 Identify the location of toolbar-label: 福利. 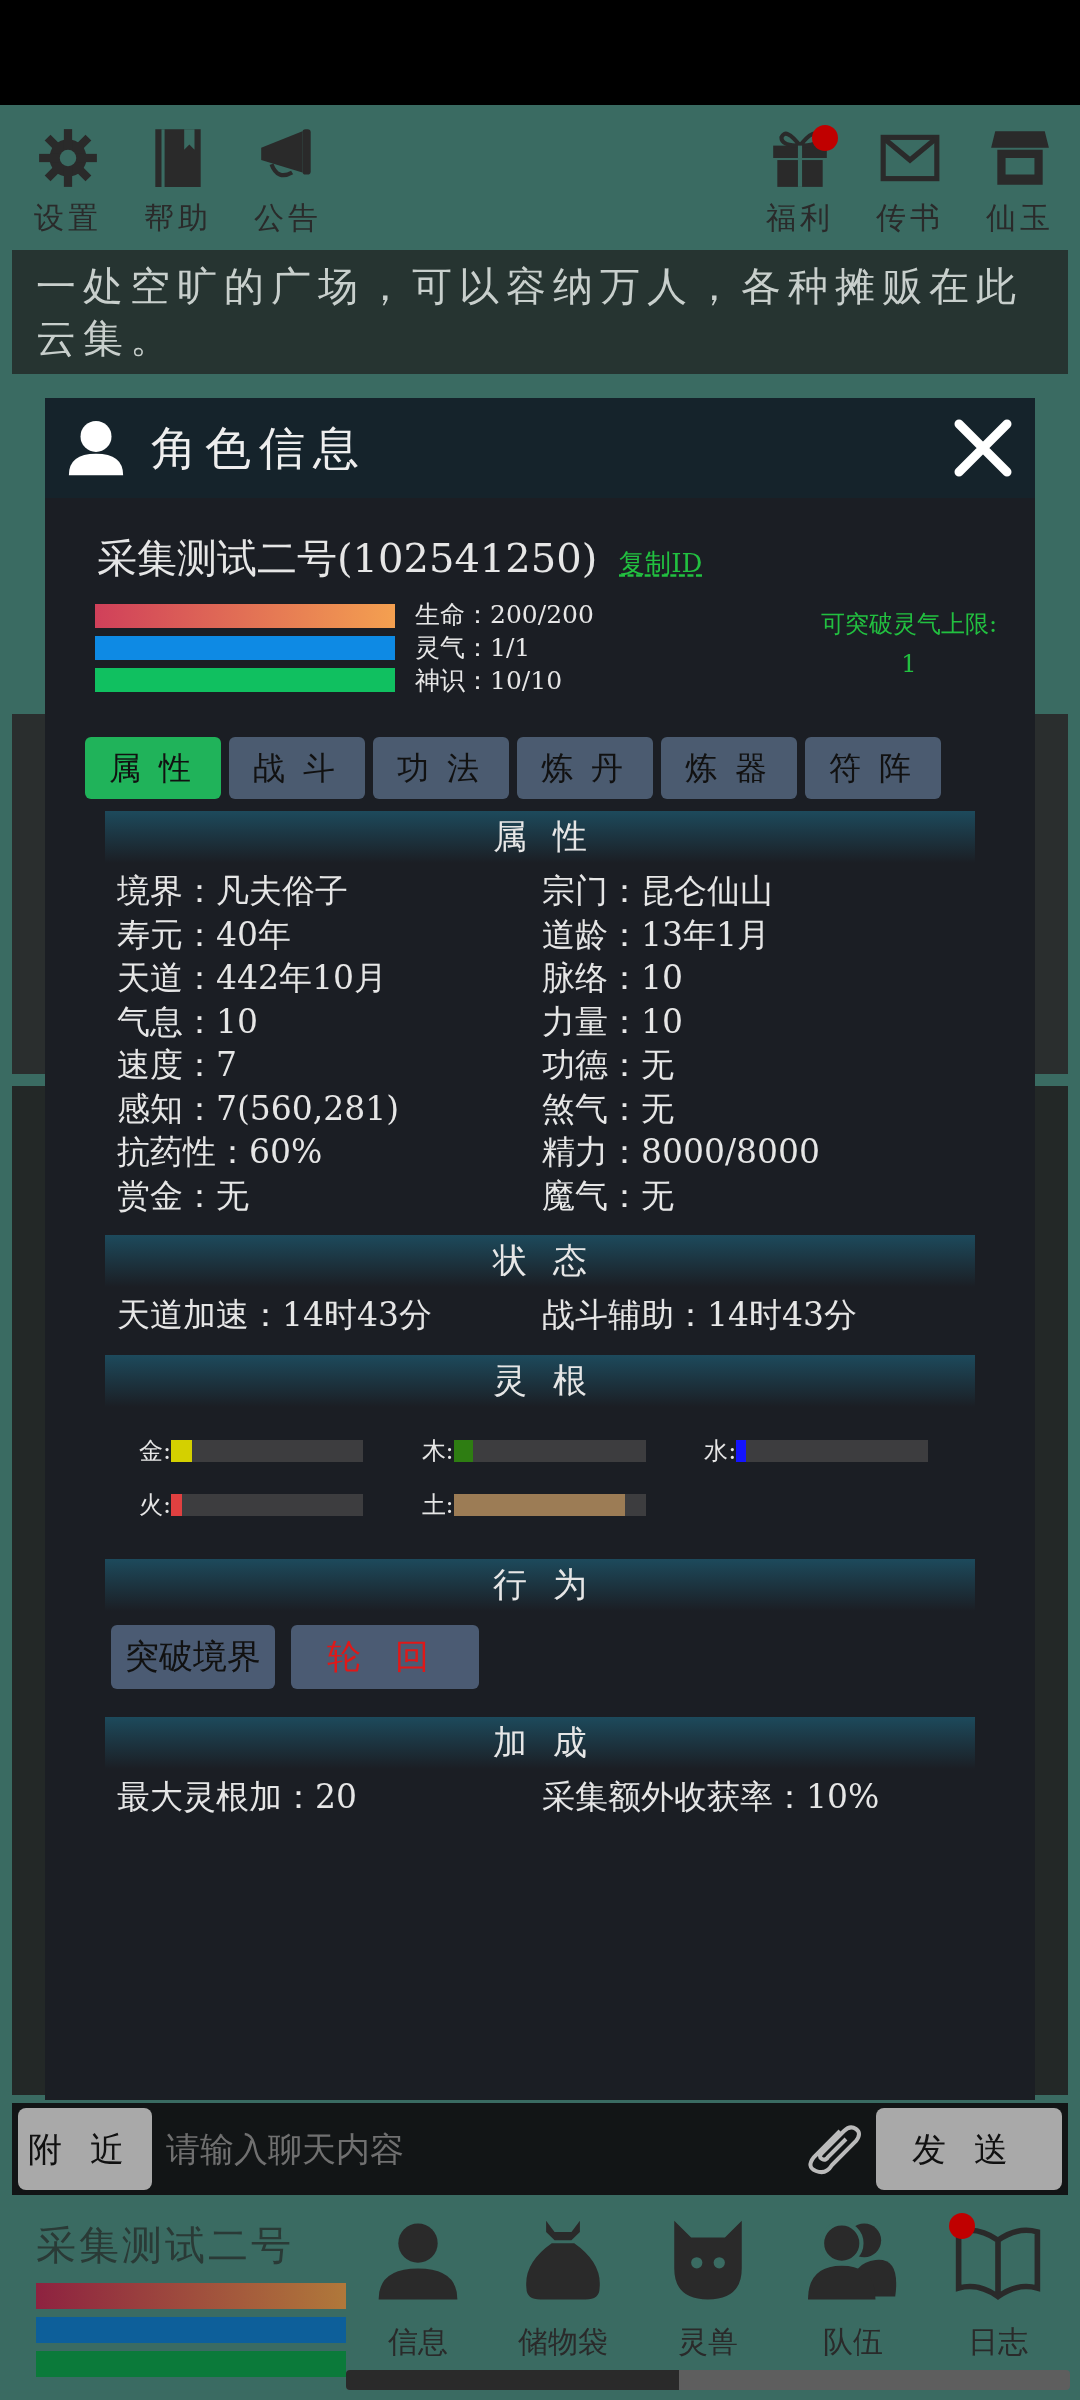
(800, 218).